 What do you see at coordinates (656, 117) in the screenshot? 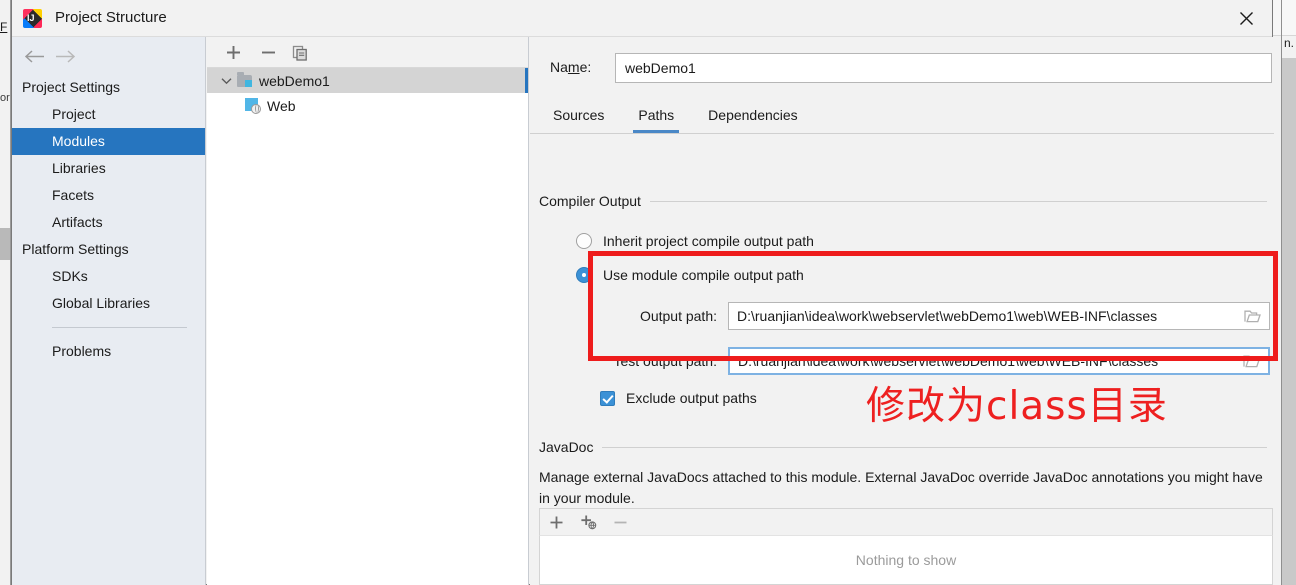
I see `tab-paths: Paths` at bounding box center [656, 117].